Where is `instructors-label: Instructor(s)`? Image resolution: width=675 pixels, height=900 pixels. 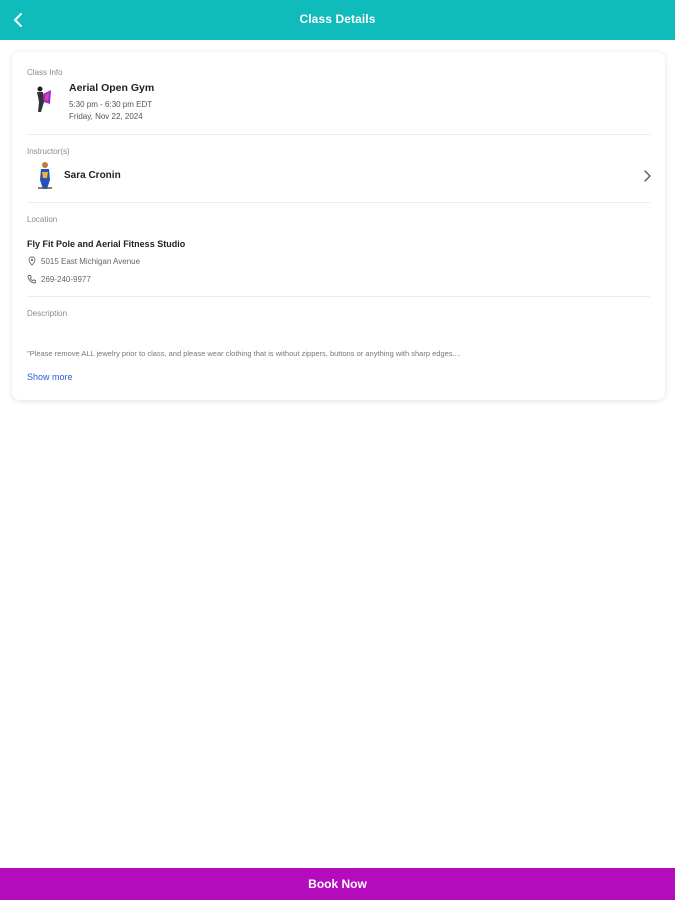 instructors-label: Instructor(s) is located at coordinates (48, 151).